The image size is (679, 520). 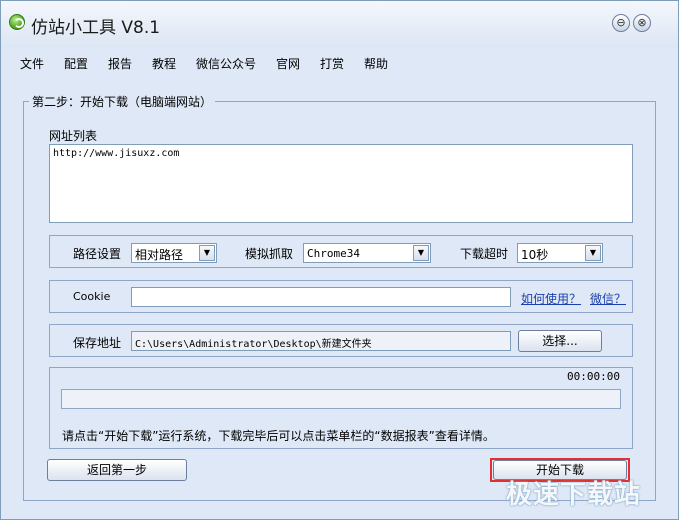 What do you see at coordinates (32, 63) in the screenshot?
I see `menu-file: 文件` at bounding box center [32, 63].